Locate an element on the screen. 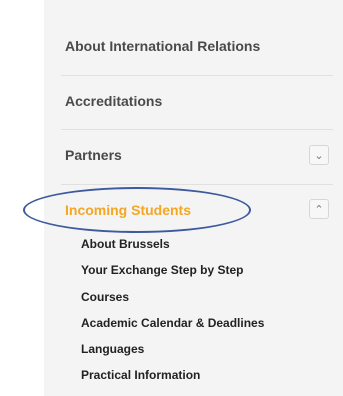 This screenshot has width=343, height=396. submenu-label: About Brussels is located at coordinates (125, 244).